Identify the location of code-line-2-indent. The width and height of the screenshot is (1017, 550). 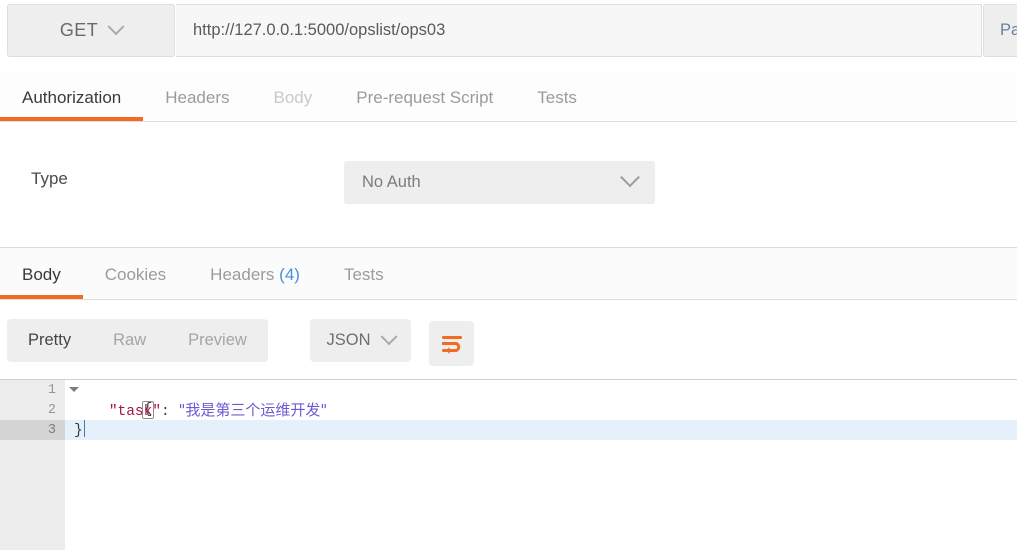
(91, 412).